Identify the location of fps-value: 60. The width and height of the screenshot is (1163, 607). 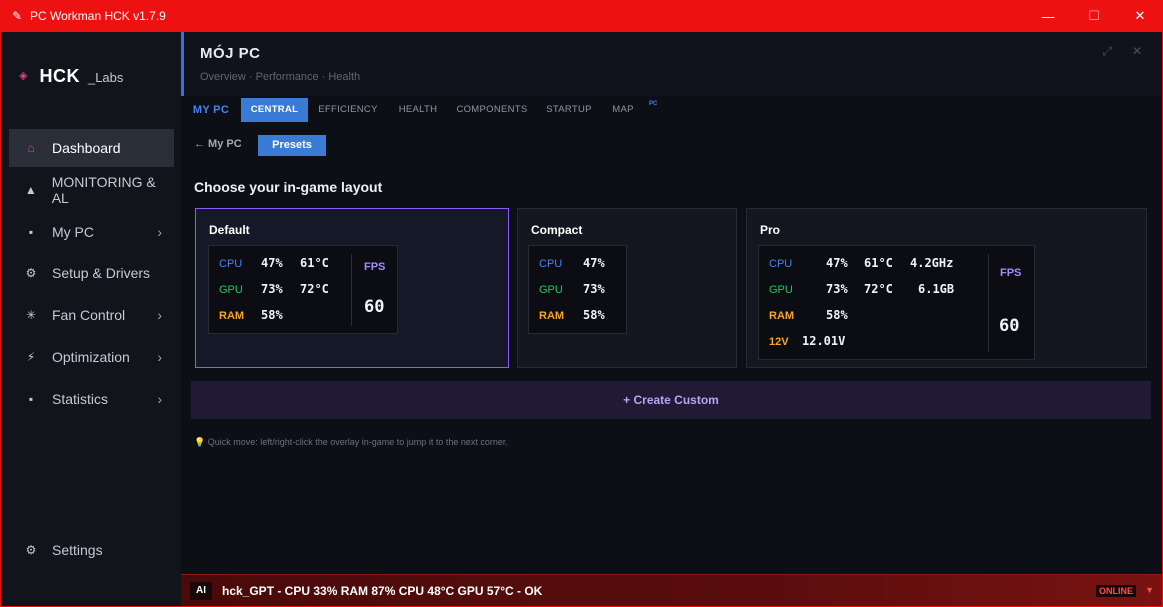
(374, 307).